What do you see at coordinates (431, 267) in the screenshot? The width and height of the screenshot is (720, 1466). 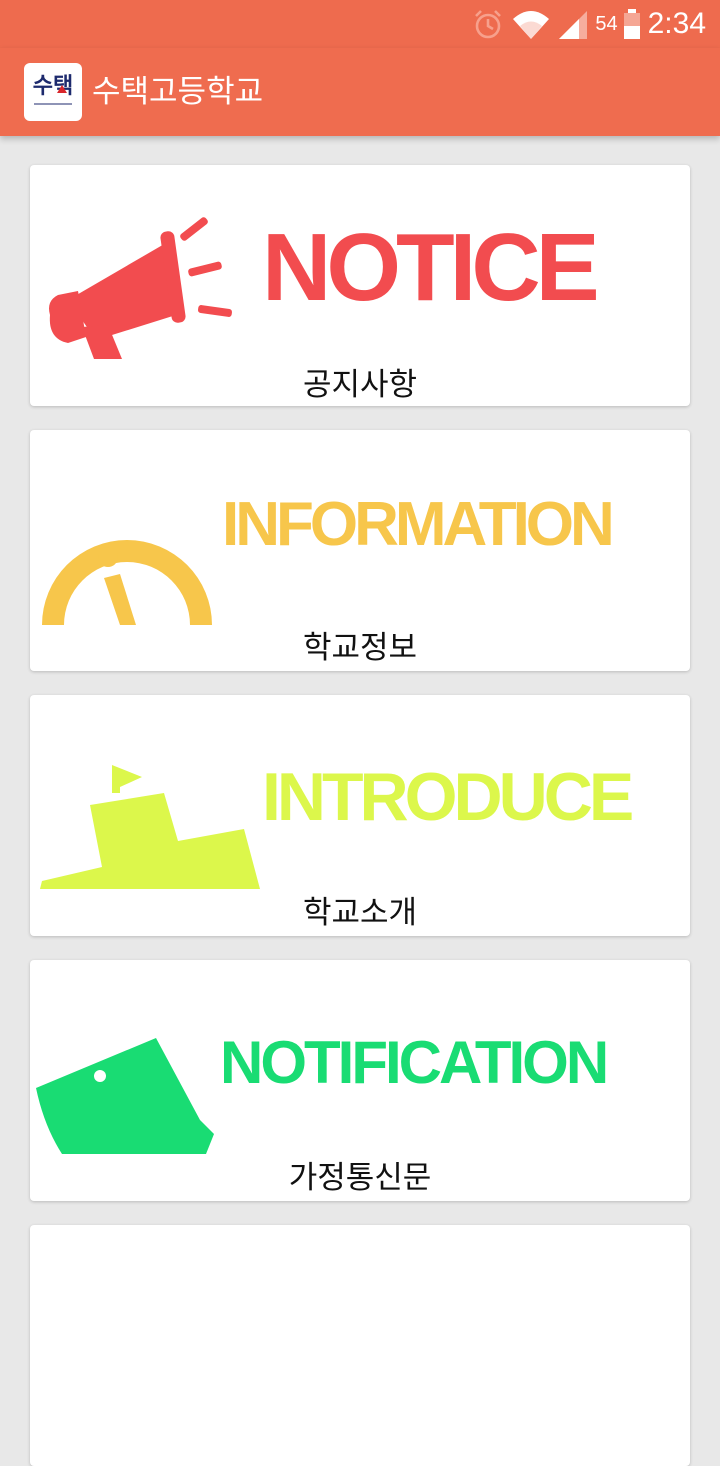 I see `card-title-english: NOTICE` at bounding box center [431, 267].